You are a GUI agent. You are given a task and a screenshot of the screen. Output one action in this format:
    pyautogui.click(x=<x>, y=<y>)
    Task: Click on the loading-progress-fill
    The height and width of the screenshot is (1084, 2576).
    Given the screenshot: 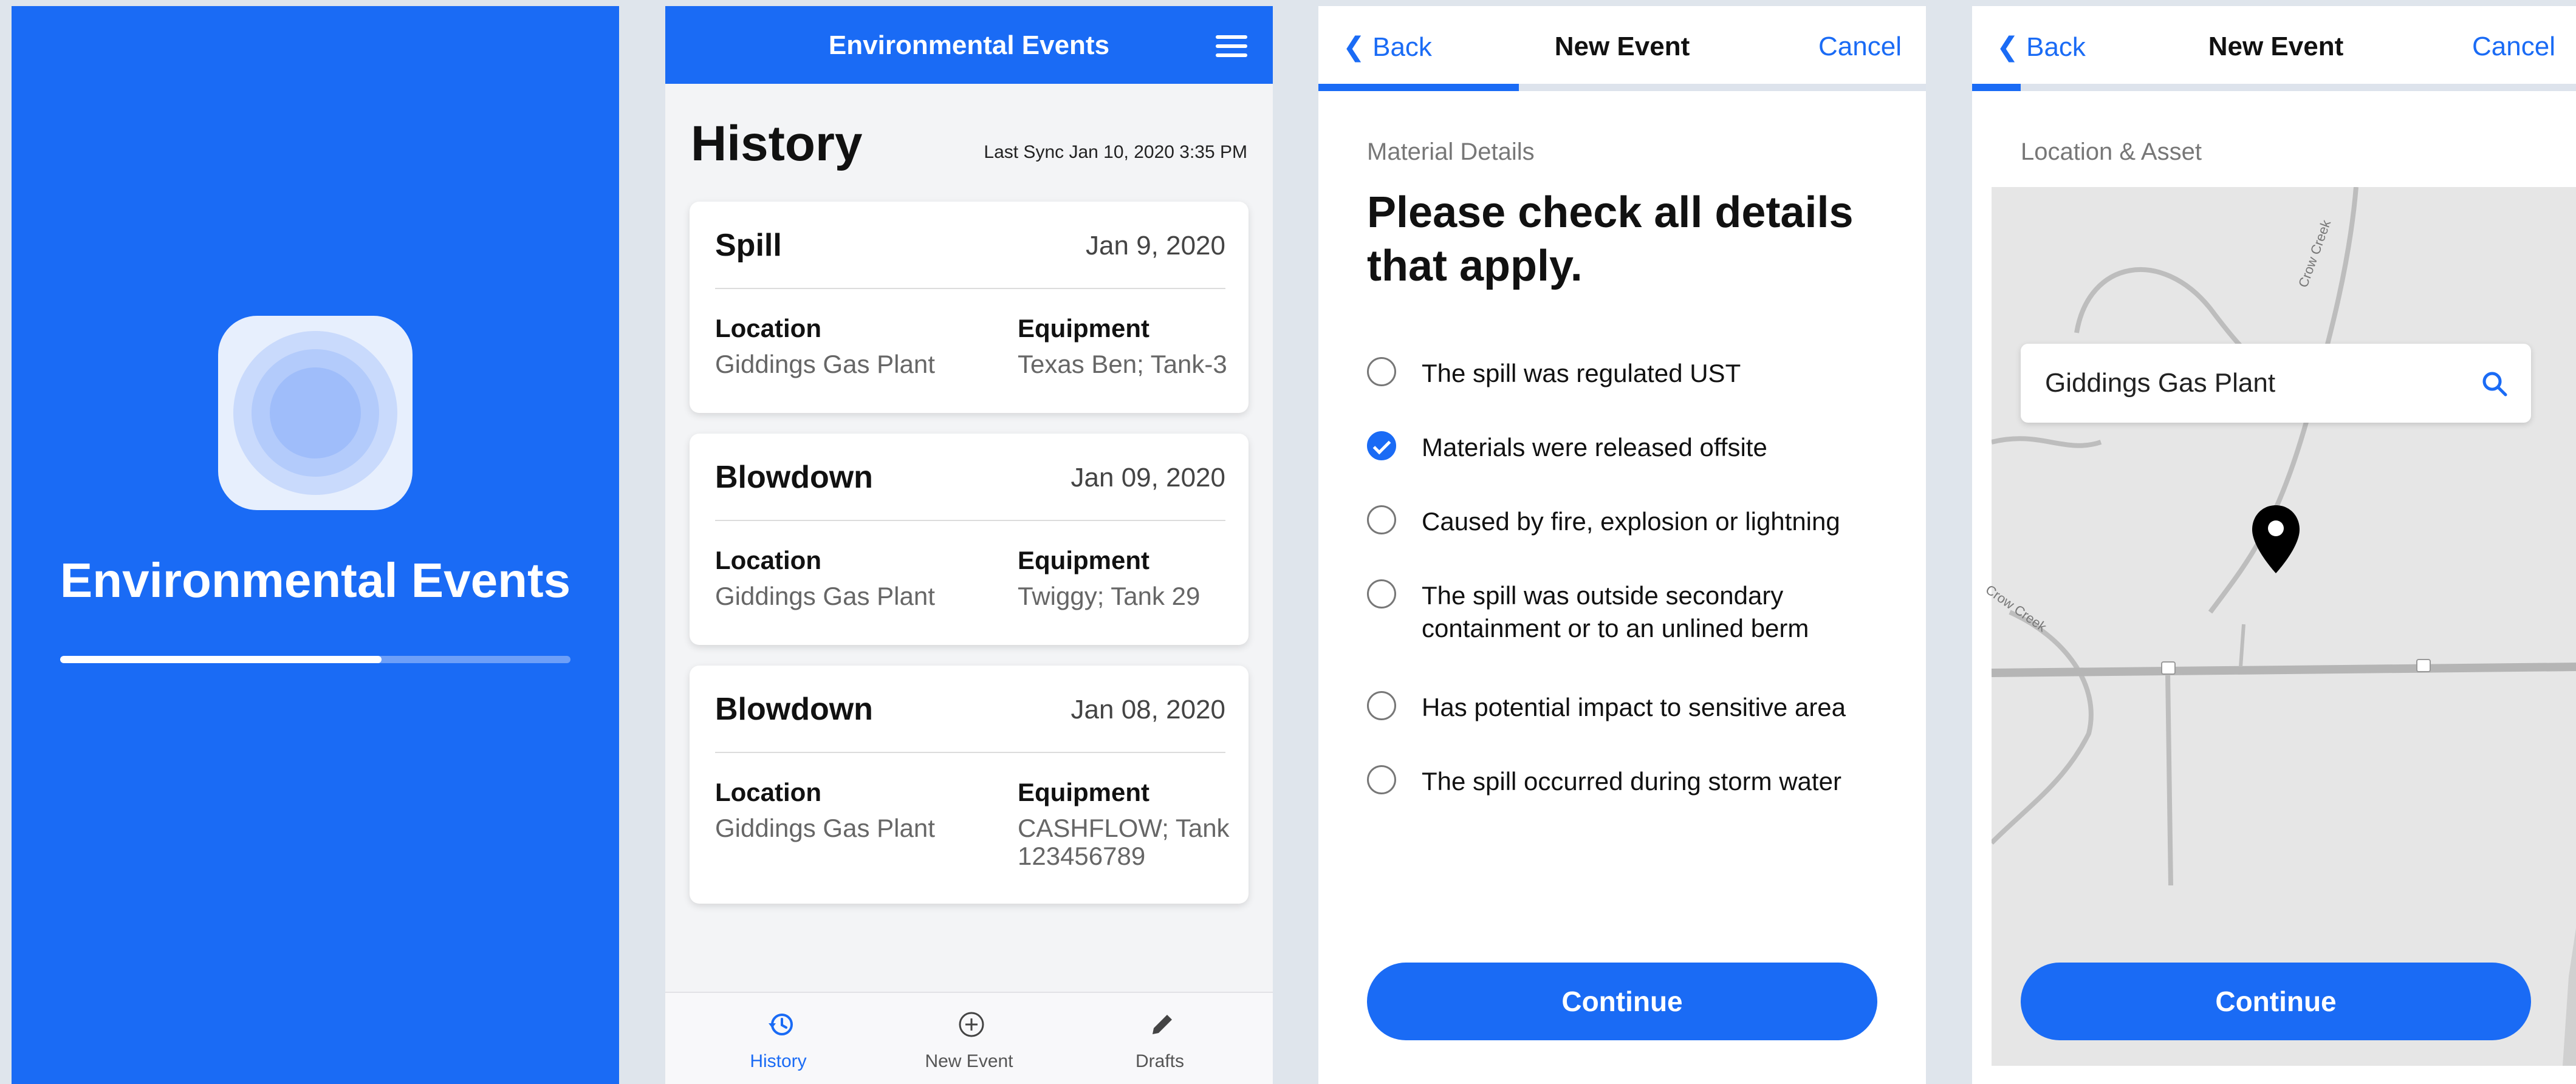 What is the action you would take?
    pyautogui.click(x=221, y=659)
    